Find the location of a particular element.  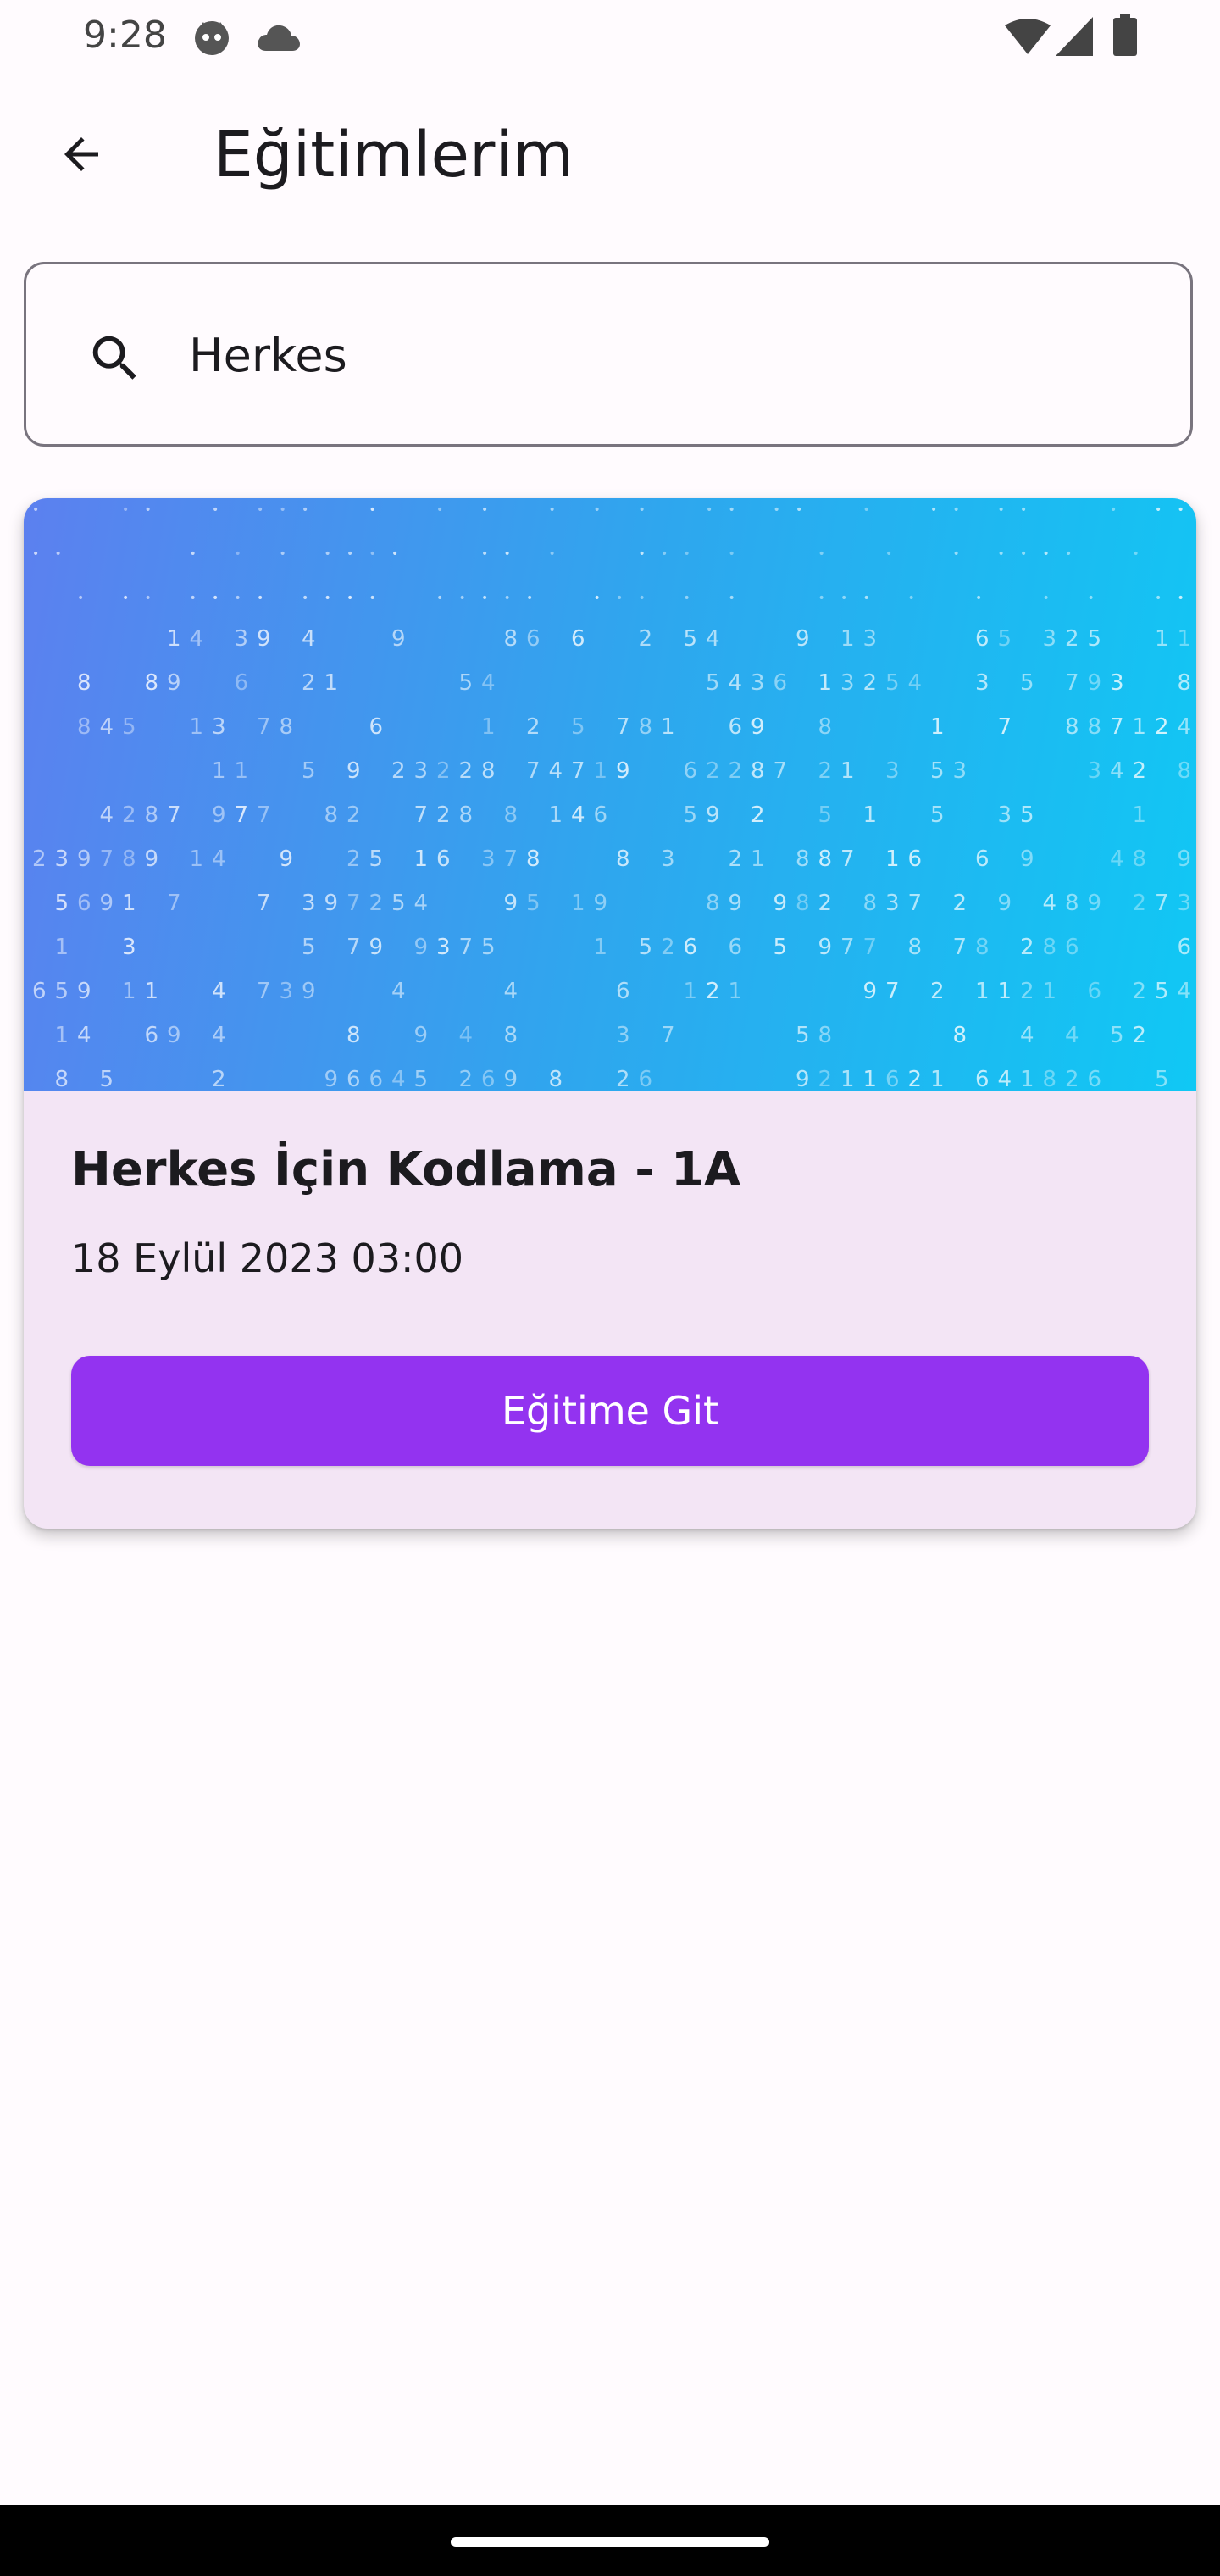

home-handle is located at coordinates (610, 2542).